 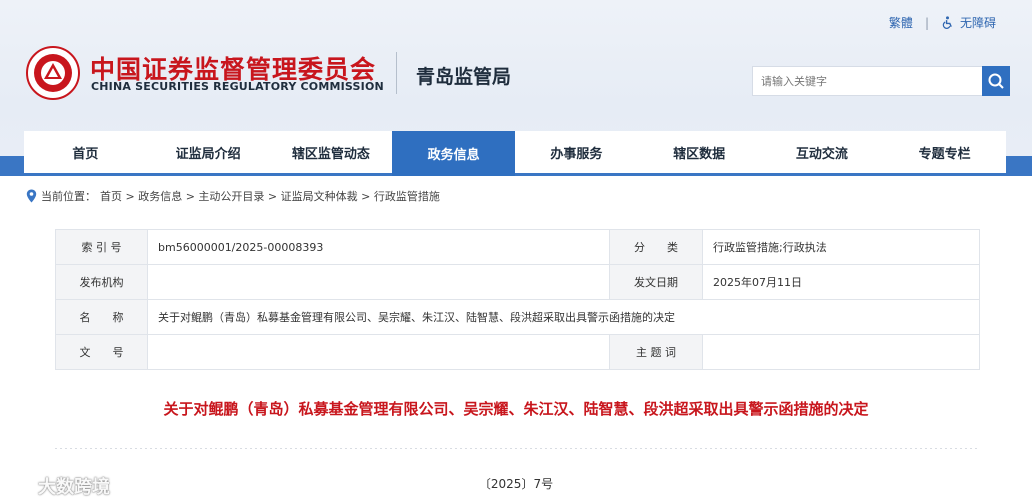 What do you see at coordinates (841, 282) in the screenshot?
I see `date-value: 2025年07月11日` at bounding box center [841, 282].